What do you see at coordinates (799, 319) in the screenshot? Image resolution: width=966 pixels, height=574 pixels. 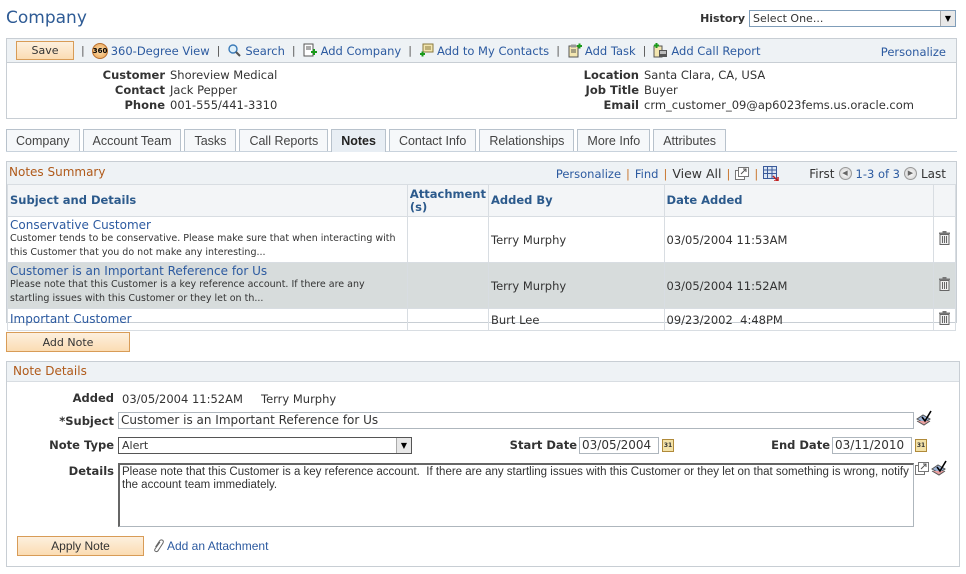 I see `note-date-added: 09/23/2002 4:48PM` at bounding box center [799, 319].